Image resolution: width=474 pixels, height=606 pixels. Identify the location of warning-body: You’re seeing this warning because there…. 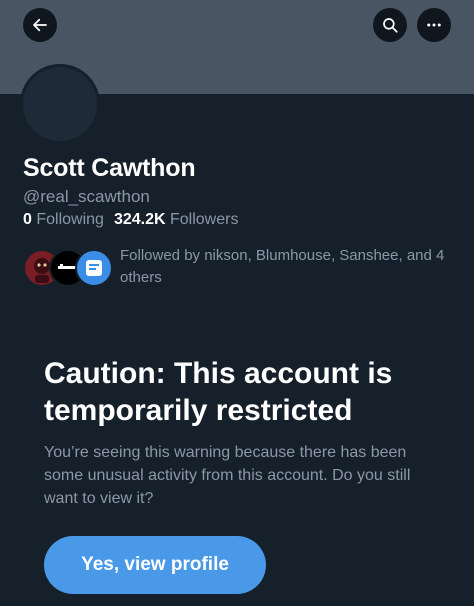
(227, 475).